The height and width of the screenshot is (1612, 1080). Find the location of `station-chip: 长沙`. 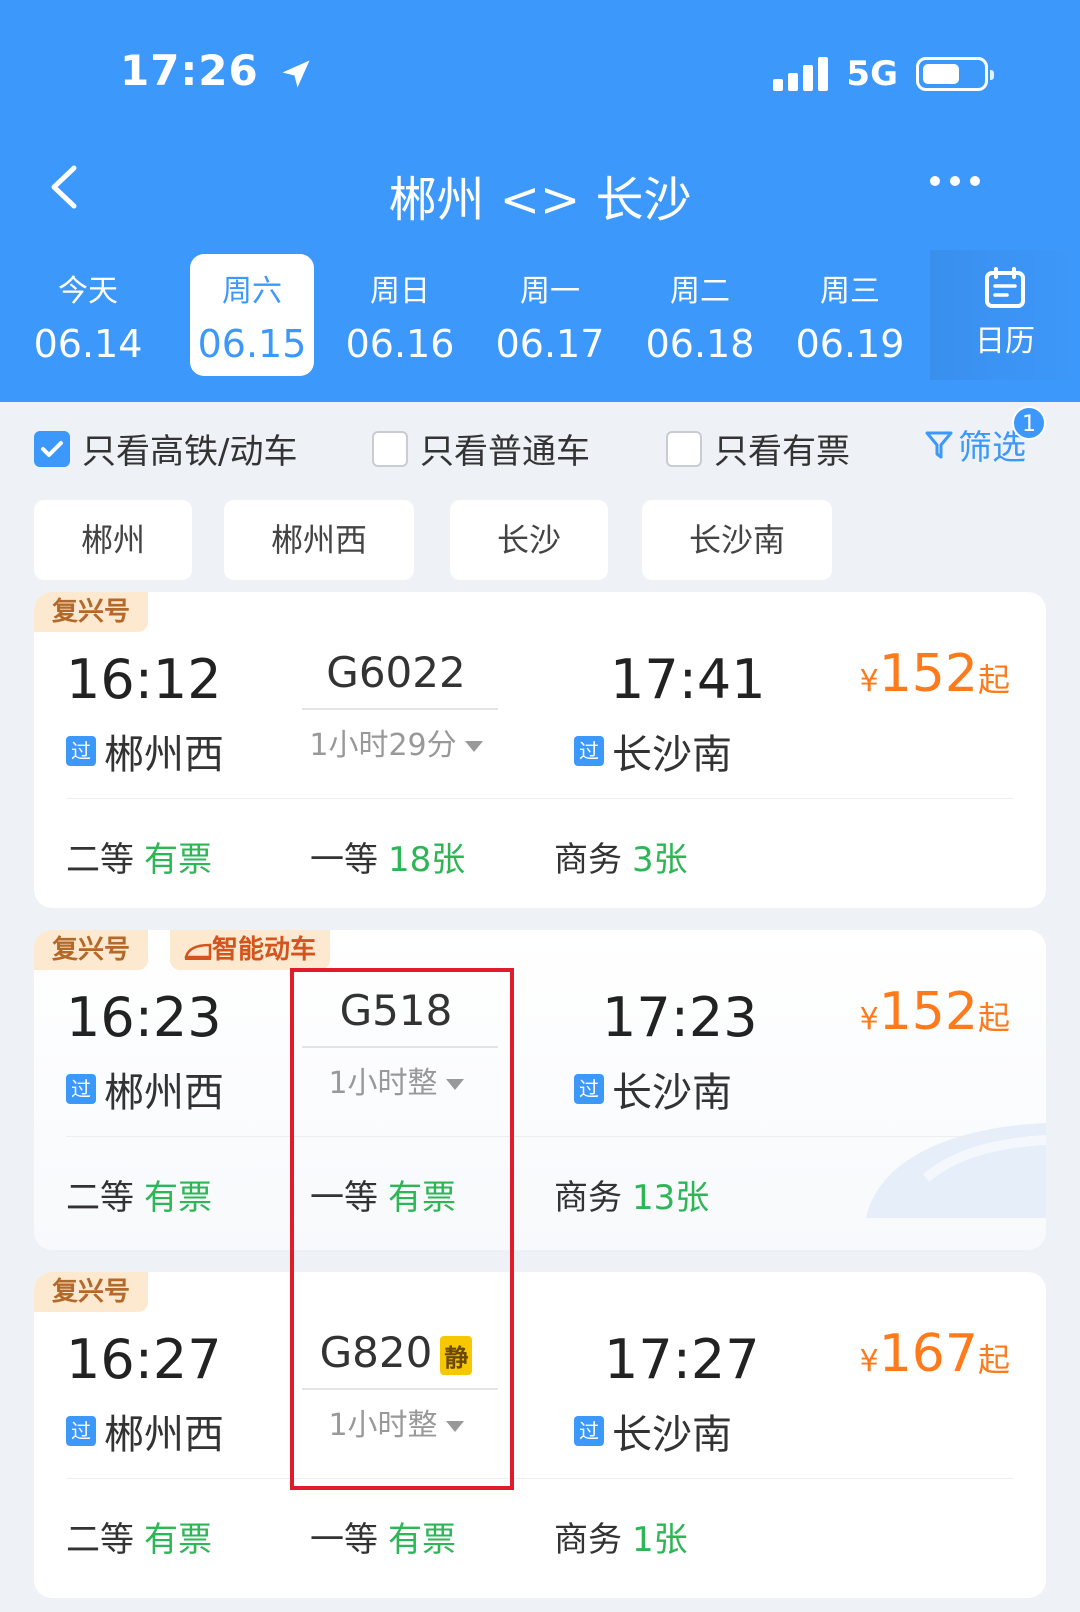

station-chip: 长沙 is located at coordinates (529, 540).